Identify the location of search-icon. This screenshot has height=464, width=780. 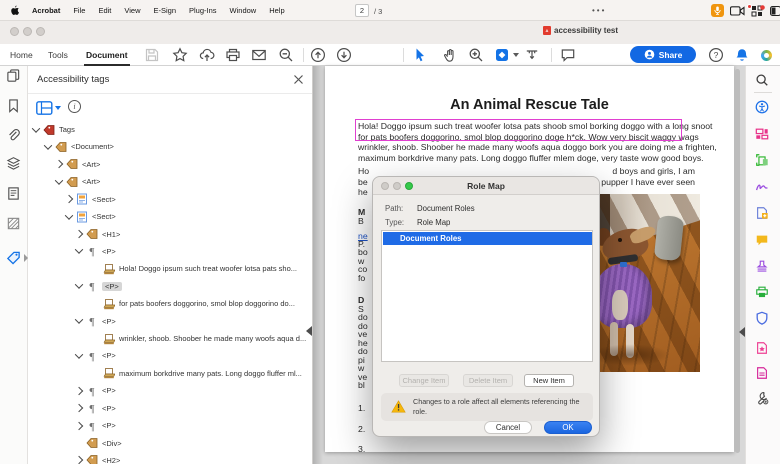
(762, 80).